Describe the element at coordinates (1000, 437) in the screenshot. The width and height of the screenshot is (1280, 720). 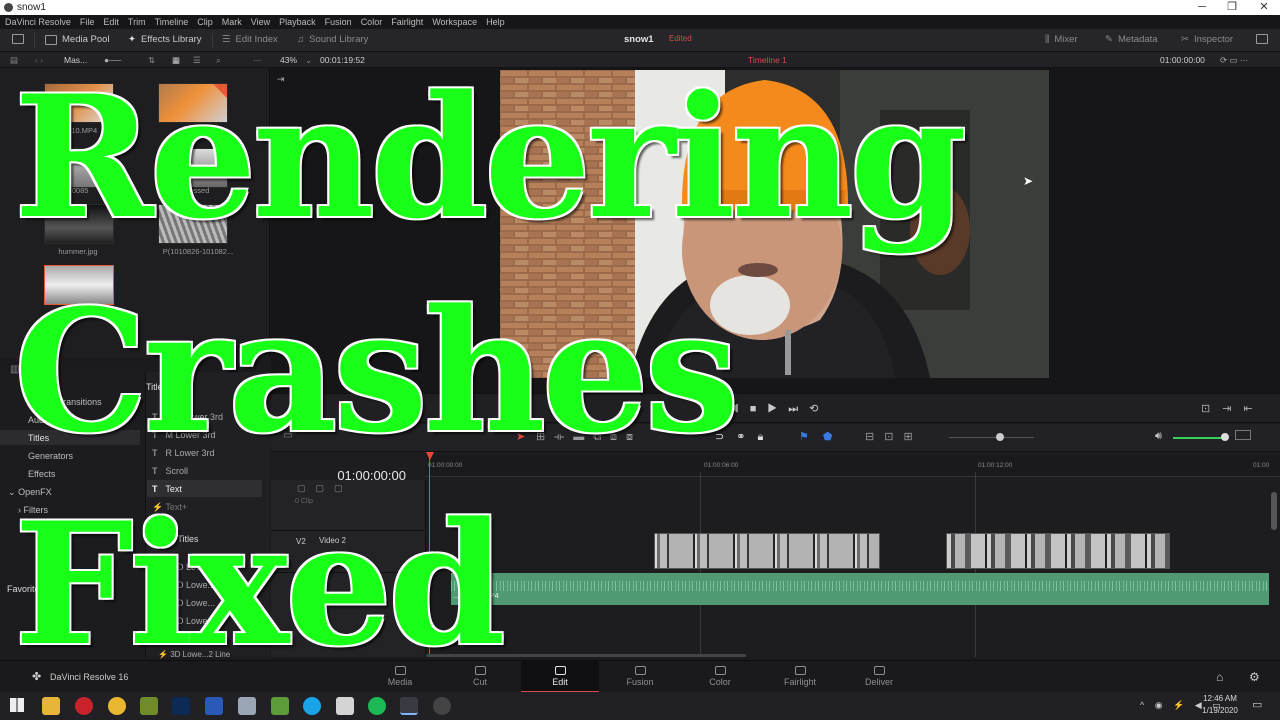
I see `zoom-slider-handle` at that location.